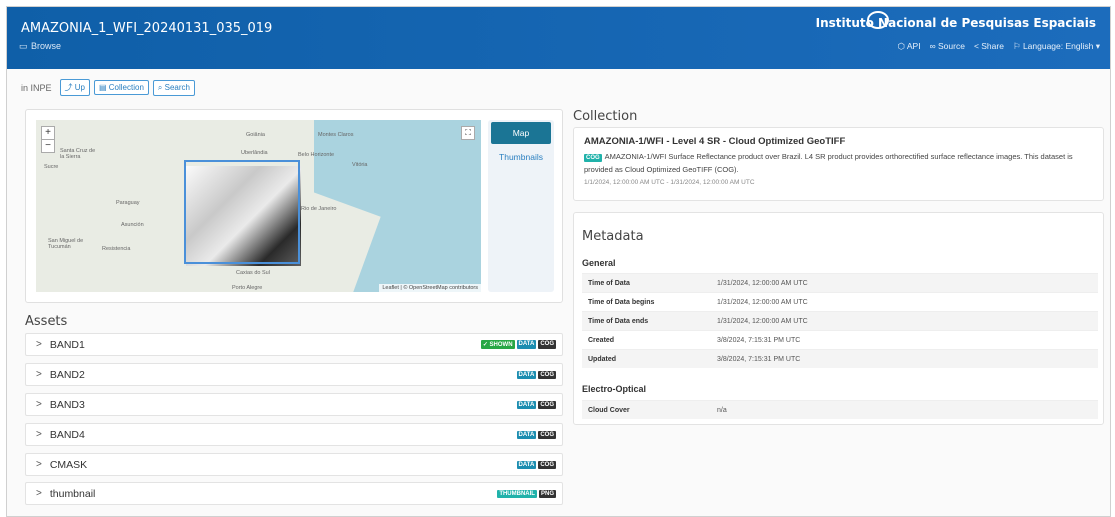 Image resolution: width=1115 pixels, height=517 pixels. What do you see at coordinates (517, 493) in the screenshot?
I see `thumbnail-badge: THUMBNAIL` at bounding box center [517, 493].